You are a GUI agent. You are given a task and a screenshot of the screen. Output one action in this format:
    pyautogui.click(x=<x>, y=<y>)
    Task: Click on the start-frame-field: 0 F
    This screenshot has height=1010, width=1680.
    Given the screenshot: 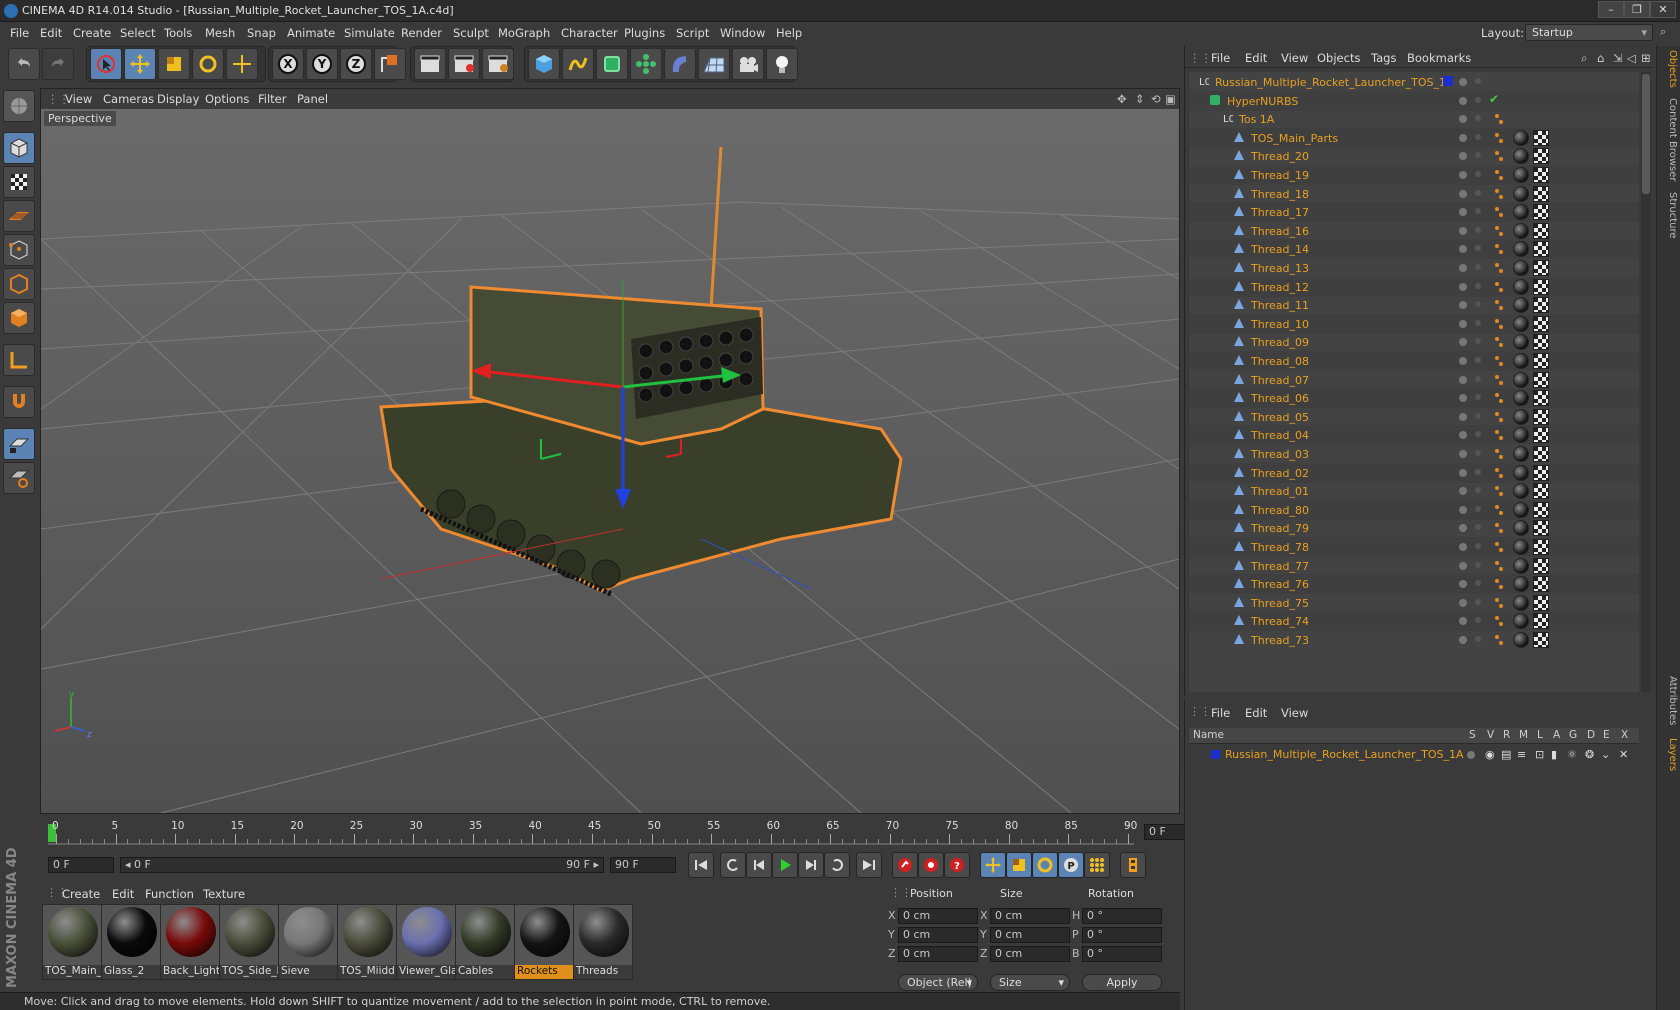 What is the action you would take?
    pyautogui.click(x=81, y=865)
    